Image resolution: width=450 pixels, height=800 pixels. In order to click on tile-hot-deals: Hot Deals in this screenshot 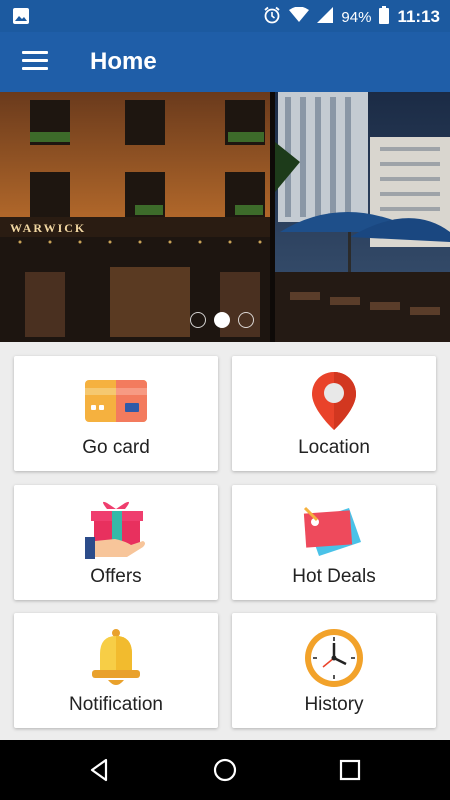, I will do `click(334, 542)`.